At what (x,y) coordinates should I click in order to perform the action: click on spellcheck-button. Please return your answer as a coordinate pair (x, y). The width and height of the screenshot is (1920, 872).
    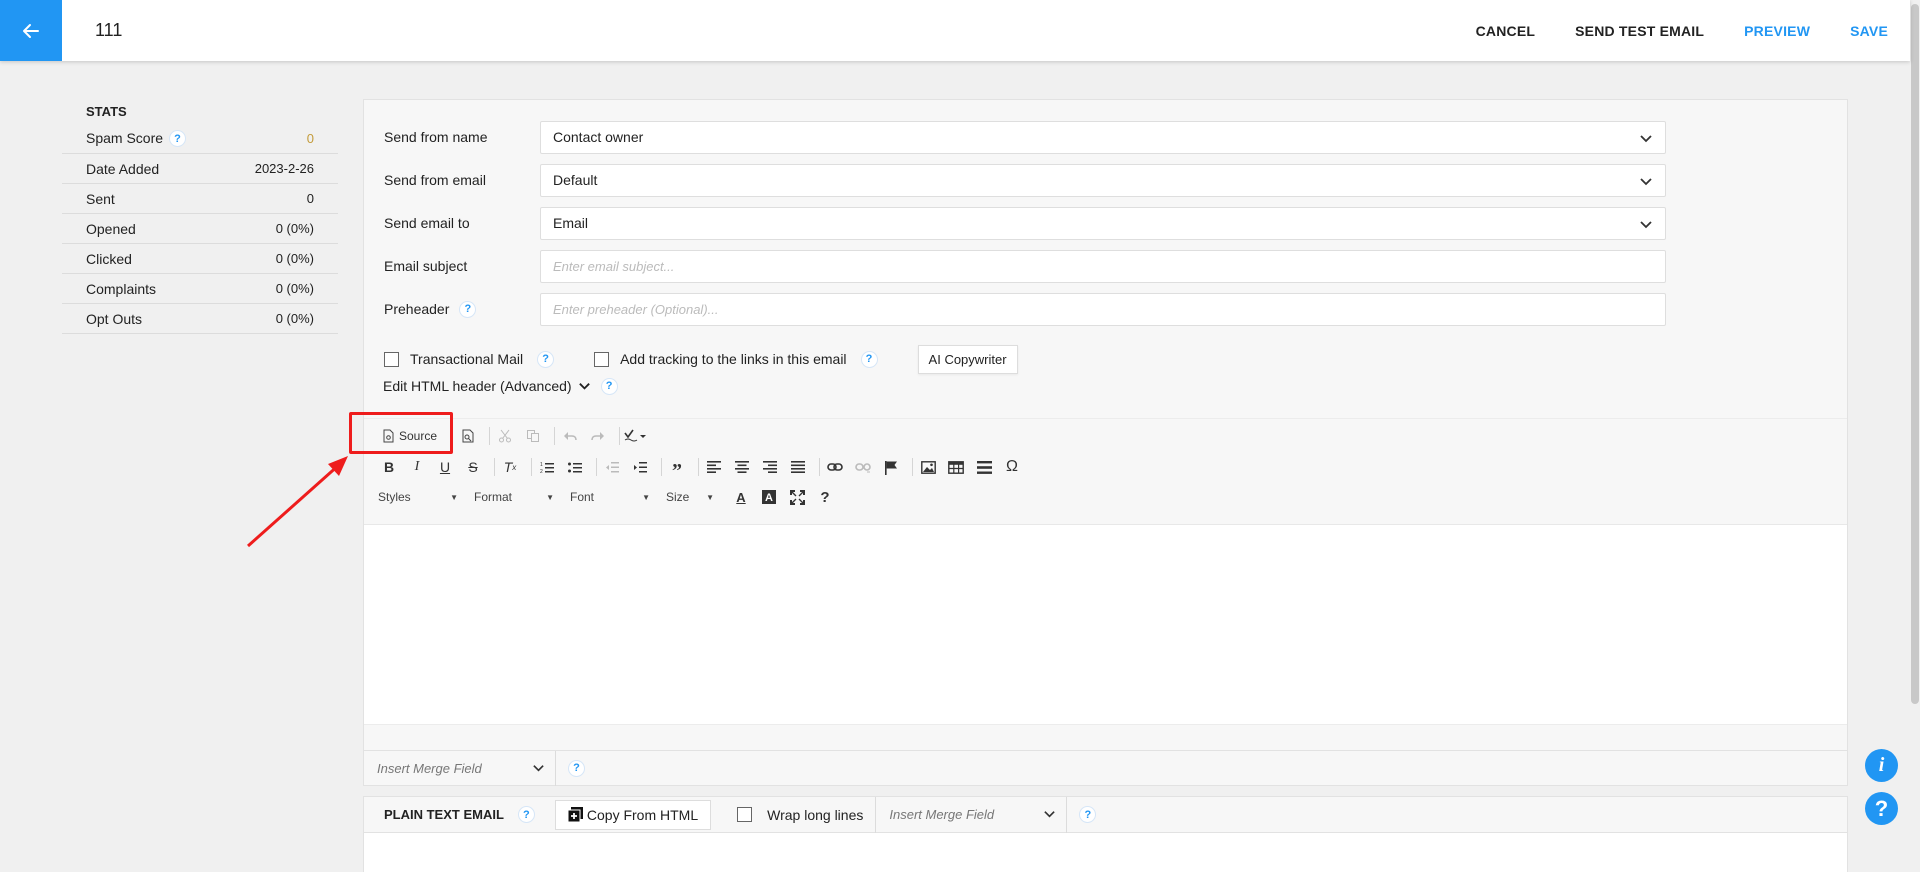
    Looking at the image, I should click on (635, 436).